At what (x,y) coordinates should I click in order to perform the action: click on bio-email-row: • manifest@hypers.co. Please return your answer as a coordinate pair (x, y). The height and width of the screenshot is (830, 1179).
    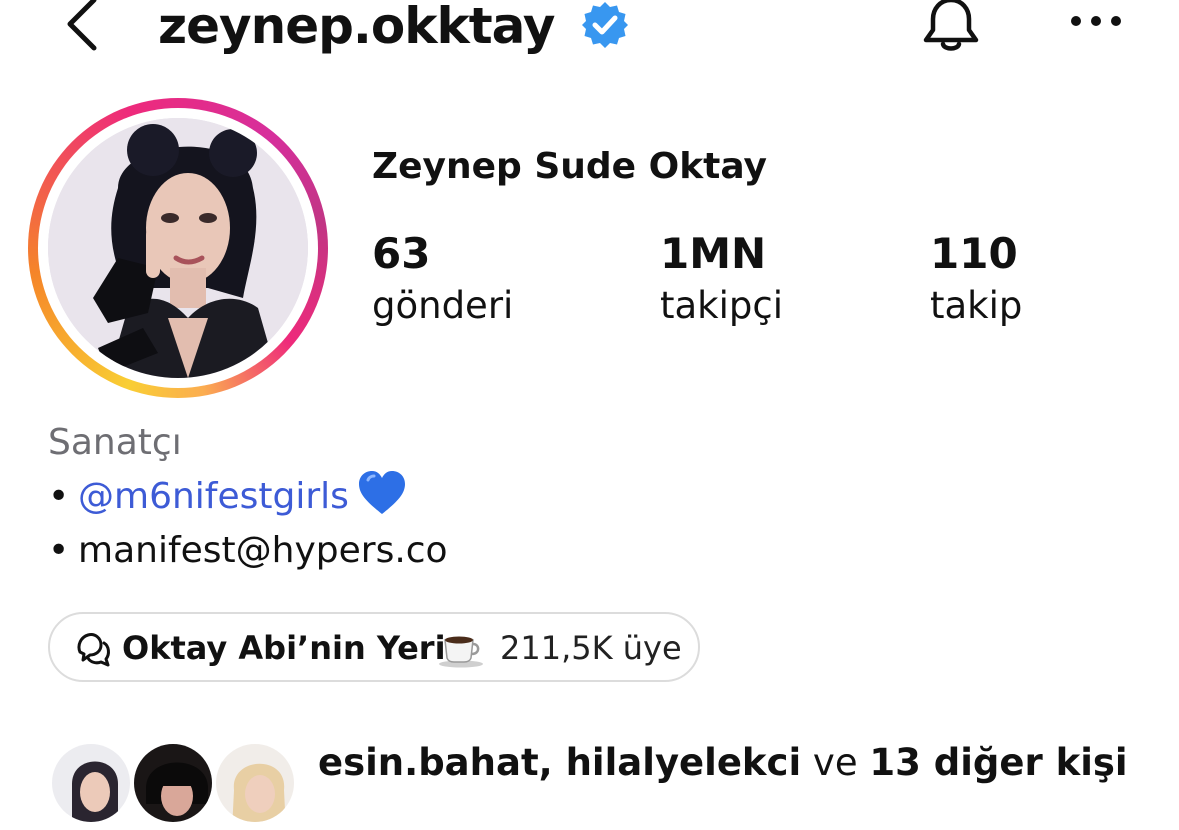
    Looking at the image, I should click on (248, 551).